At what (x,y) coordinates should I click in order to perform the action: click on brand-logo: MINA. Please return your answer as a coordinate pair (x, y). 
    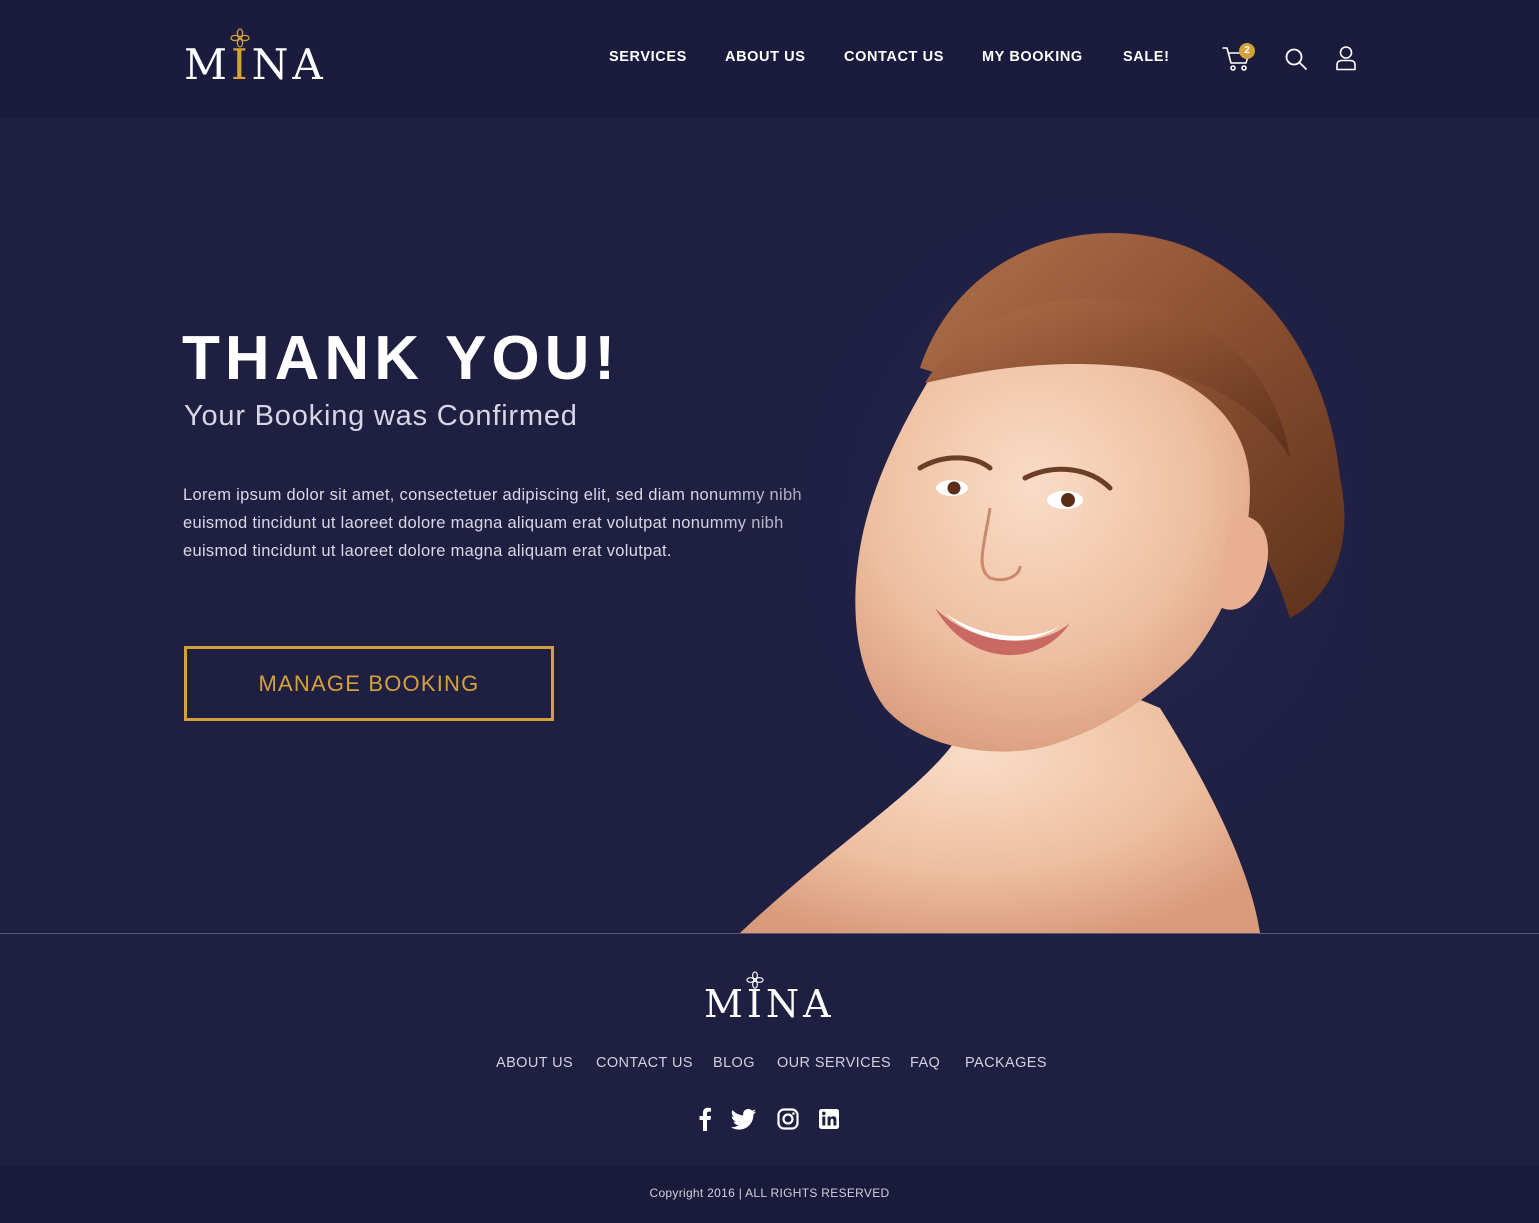
    Looking at the image, I should click on (257, 58).